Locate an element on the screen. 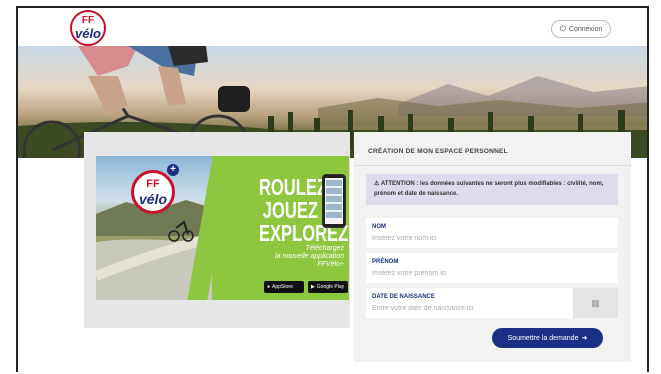  download-line-3: FFVélo+ is located at coordinates (330, 264).